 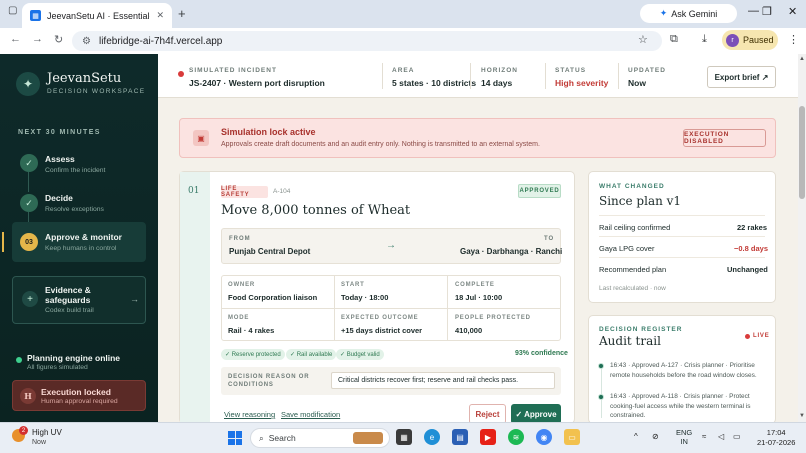 I want to click on approve-button: ✓ Approve, so click(x=536, y=414).